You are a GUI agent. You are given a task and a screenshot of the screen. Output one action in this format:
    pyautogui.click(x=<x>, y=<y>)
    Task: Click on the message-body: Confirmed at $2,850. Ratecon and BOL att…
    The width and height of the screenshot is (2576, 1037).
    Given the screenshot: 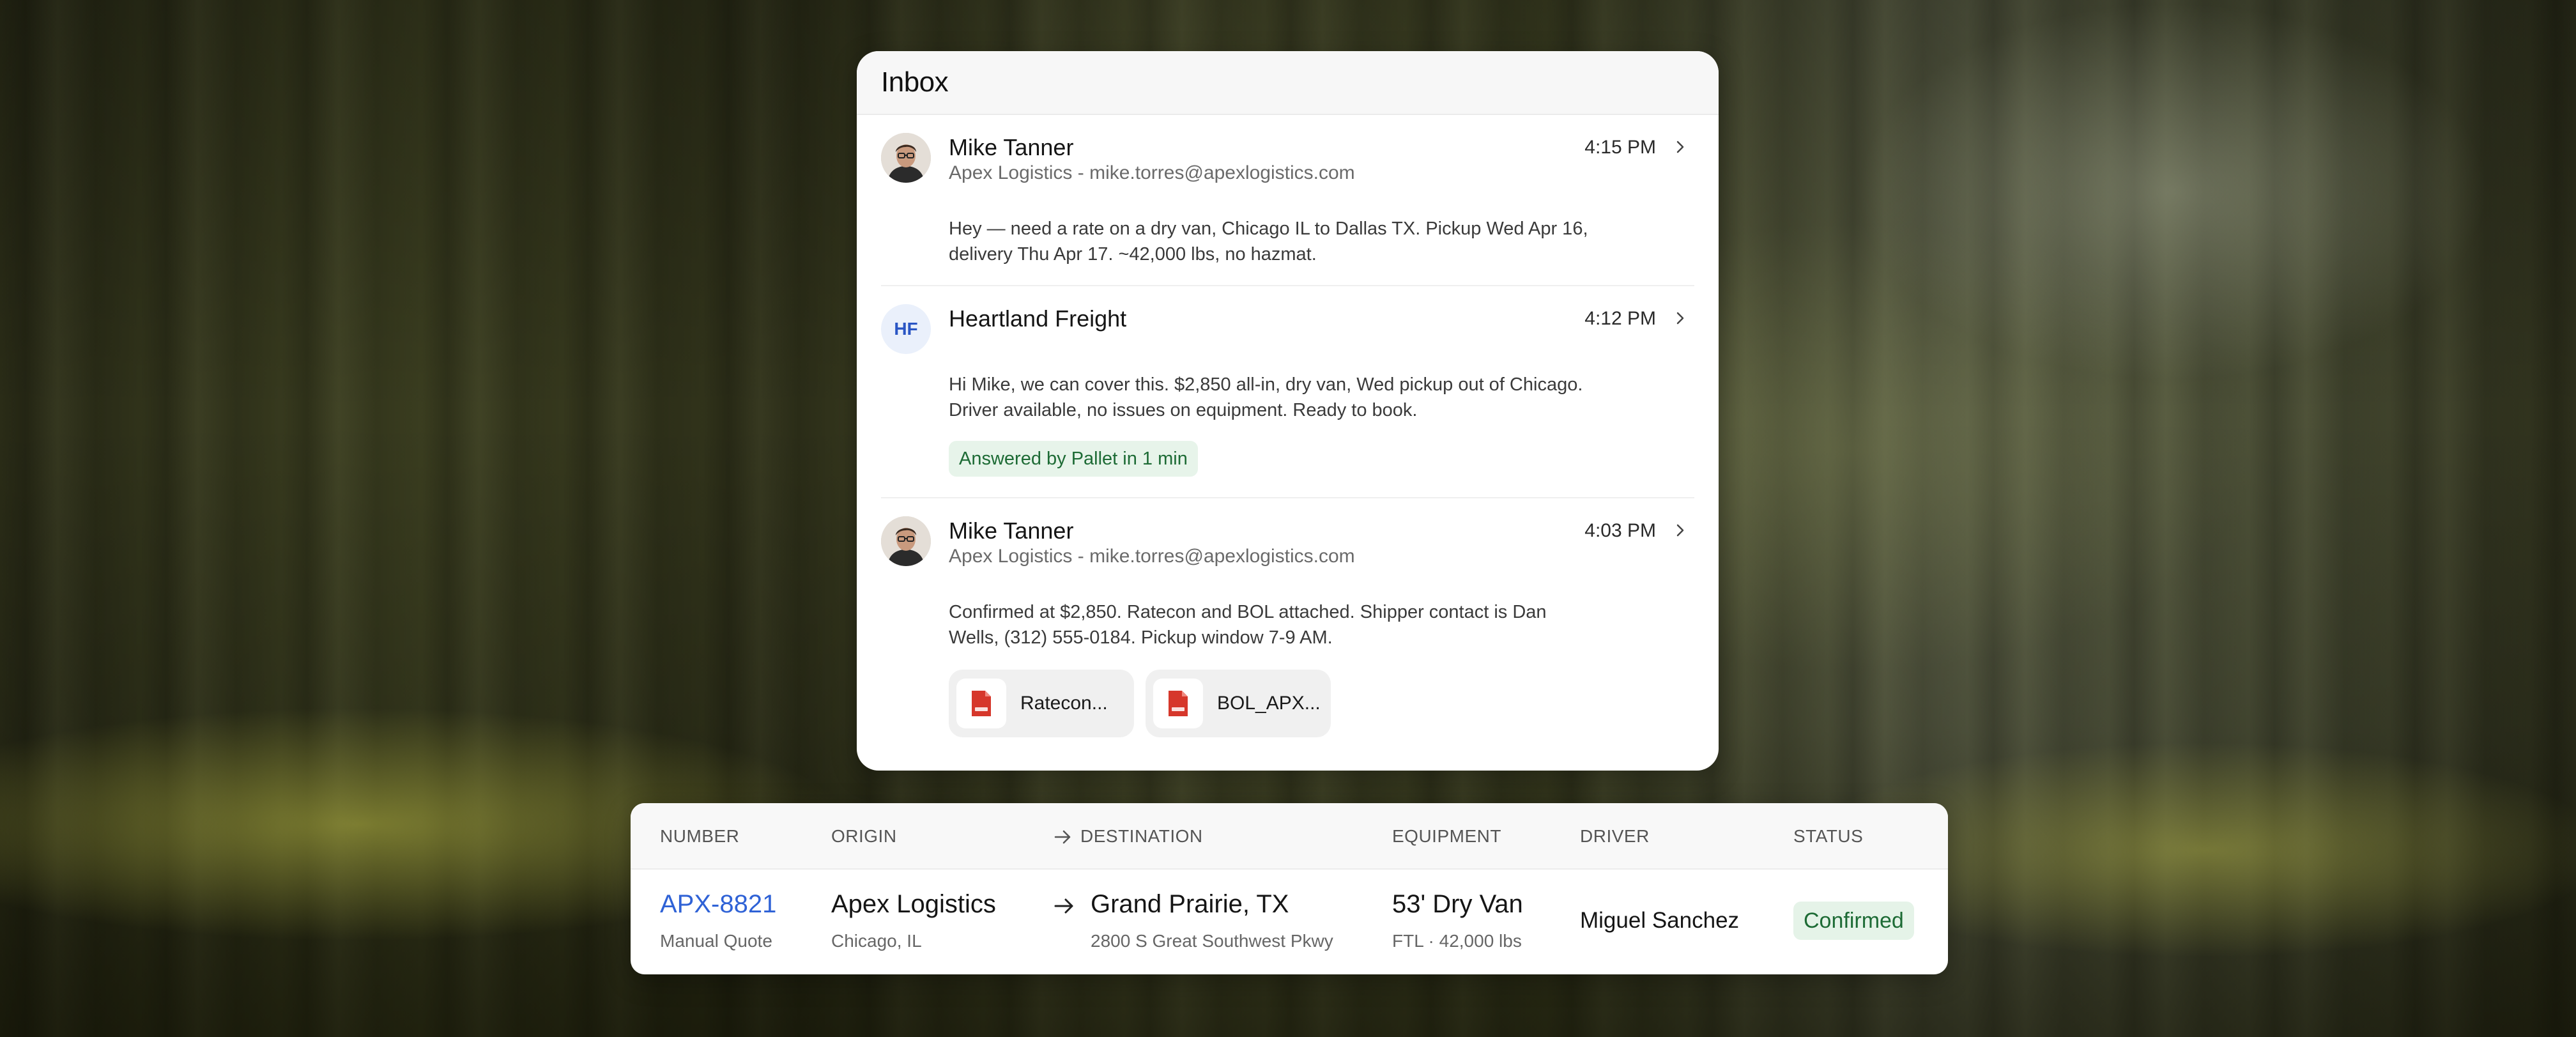 What is the action you would take?
    pyautogui.click(x=1248, y=625)
    